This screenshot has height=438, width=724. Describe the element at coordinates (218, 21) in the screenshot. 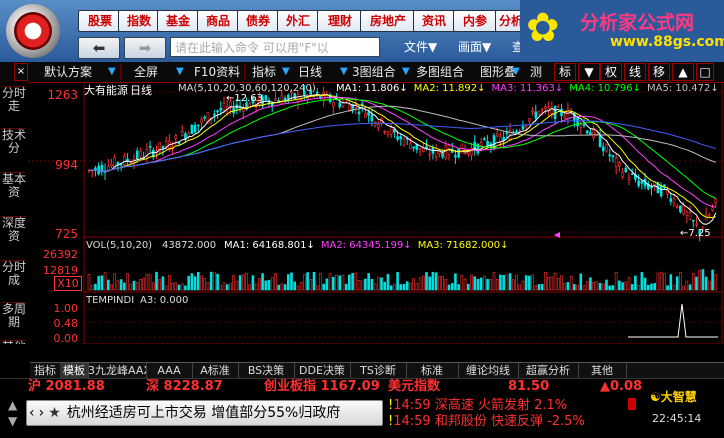

I see `menu-commodity: 商品` at that location.